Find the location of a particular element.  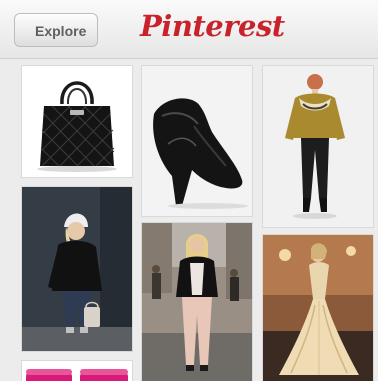

pin-pink-accessories is located at coordinates (77, 370).